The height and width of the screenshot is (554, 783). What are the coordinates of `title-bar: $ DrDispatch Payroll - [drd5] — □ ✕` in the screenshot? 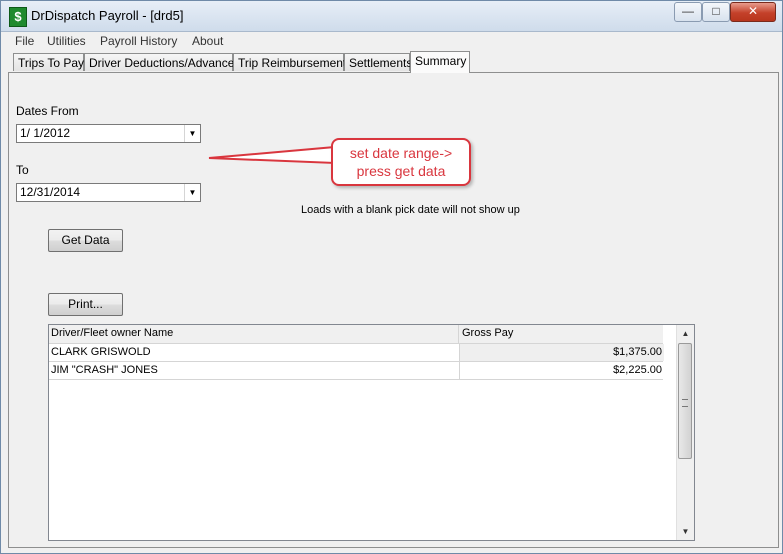 It's located at (391, 16).